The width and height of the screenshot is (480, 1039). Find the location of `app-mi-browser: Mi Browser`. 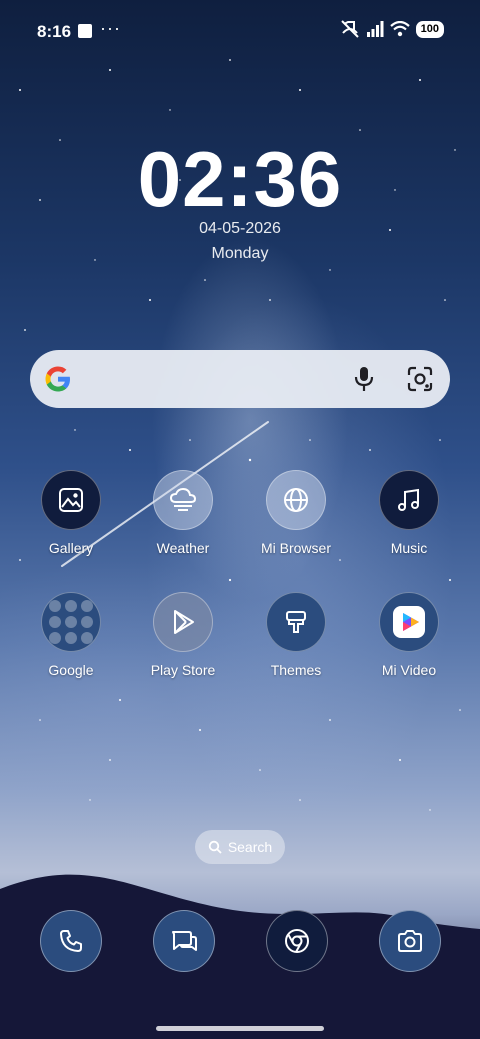

app-mi-browser: Mi Browser is located at coordinates (296, 513).